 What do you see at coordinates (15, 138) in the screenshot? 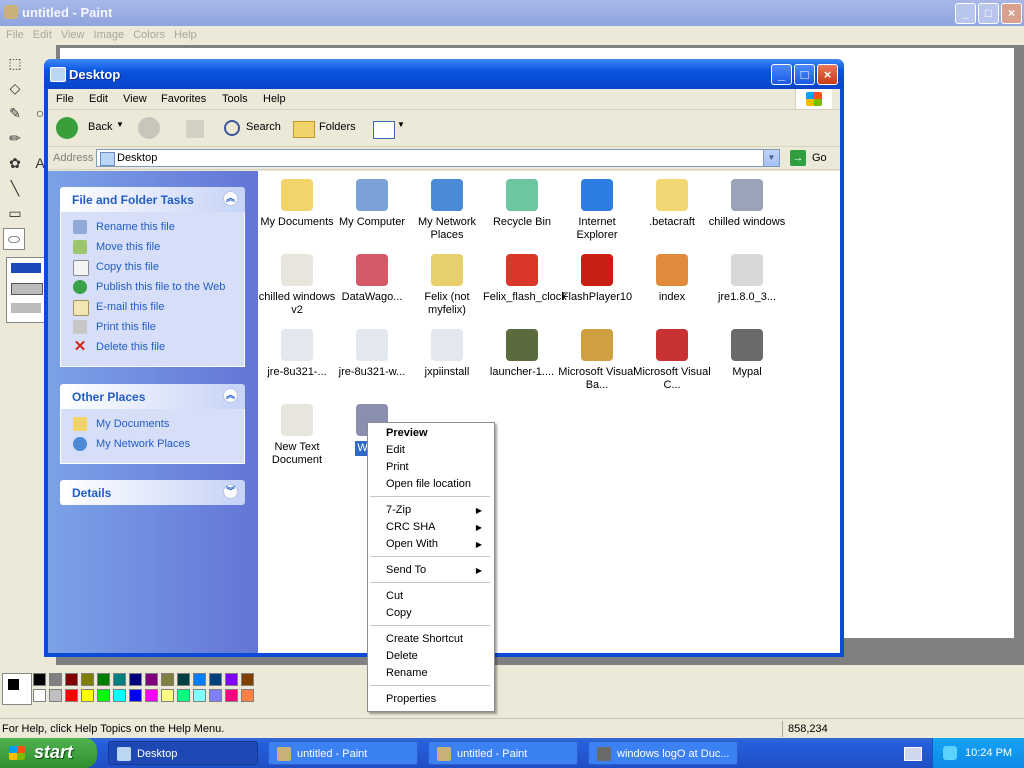
I see `pencil-icon: ✏` at bounding box center [15, 138].